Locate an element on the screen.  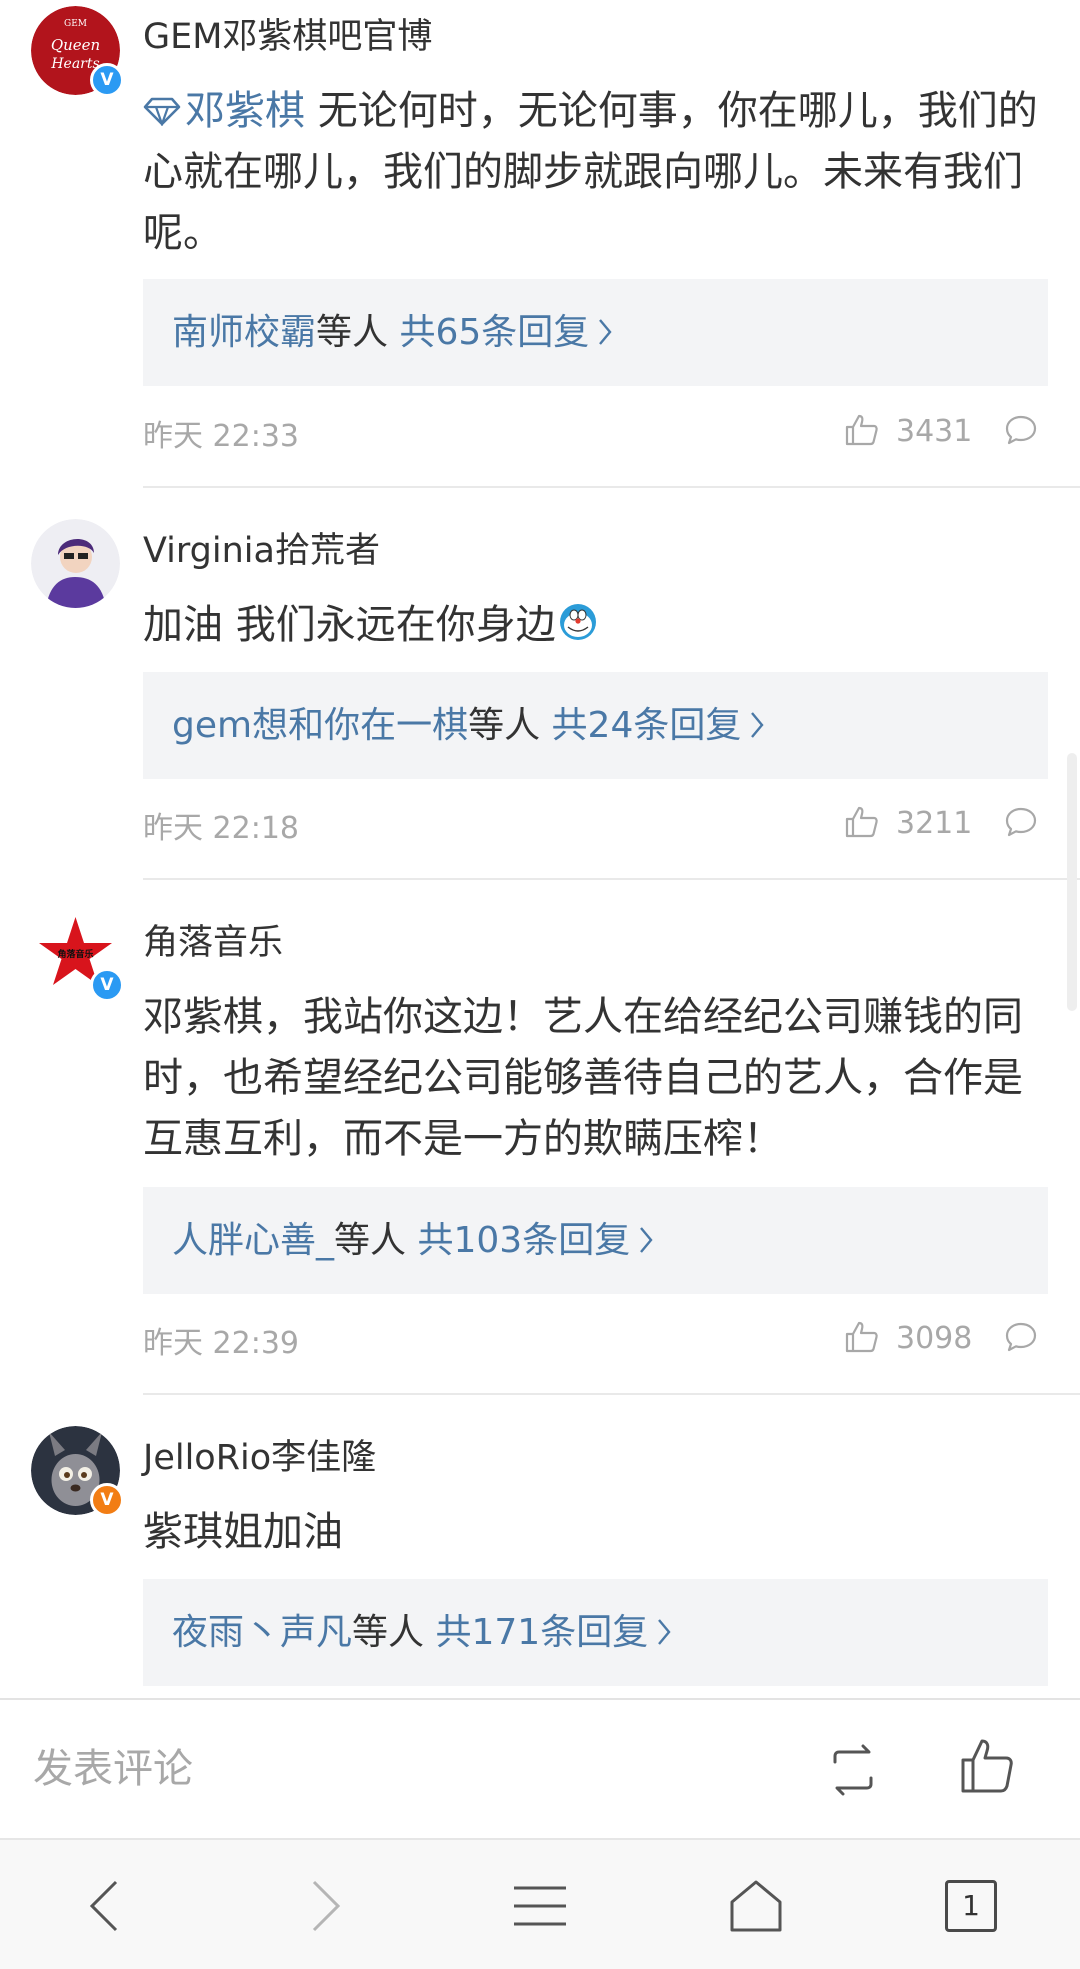
reply-username: 人胖心善_ is located at coordinates (253, 1240).